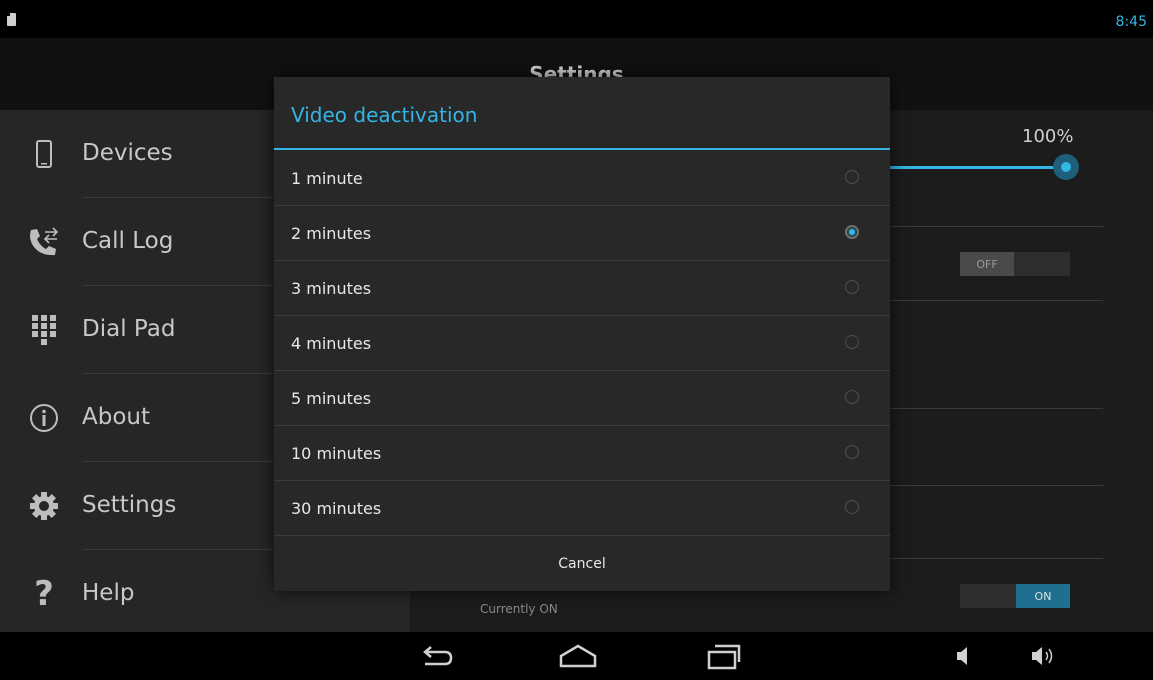  What do you see at coordinates (965, 656) in the screenshot?
I see `volume-down-icon` at bounding box center [965, 656].